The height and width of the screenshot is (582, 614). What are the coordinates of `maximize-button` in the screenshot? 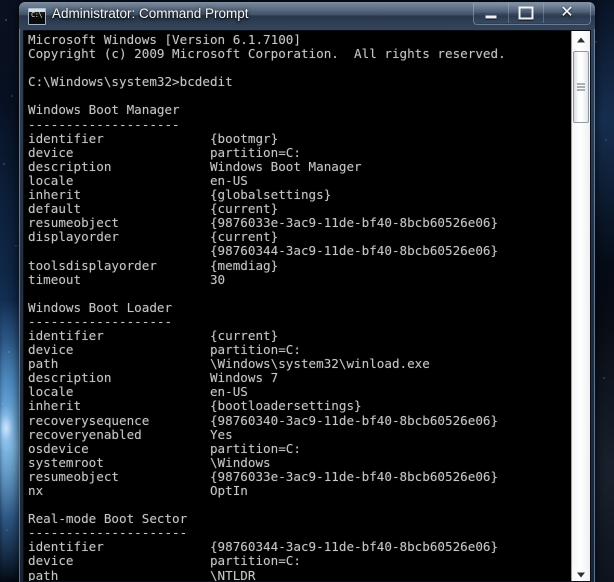 It's located at (526, 13).